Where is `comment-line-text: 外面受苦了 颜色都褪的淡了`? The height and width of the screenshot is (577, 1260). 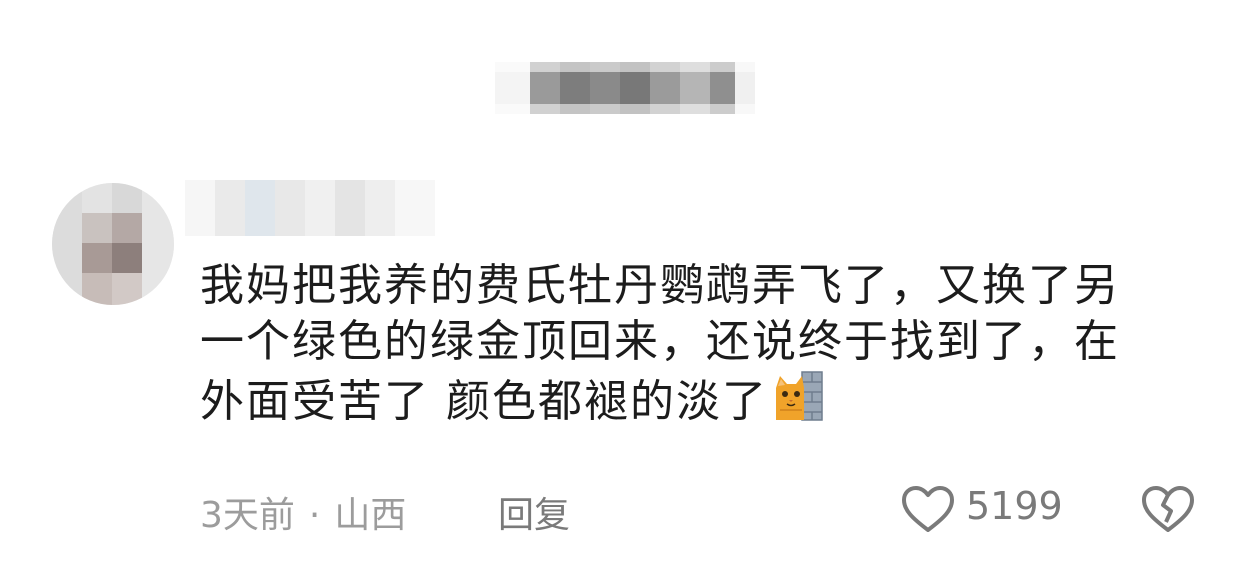
comment-line-text: 外面受苦了 颜色都褪的淡了 is located at coordinates (484, 401).